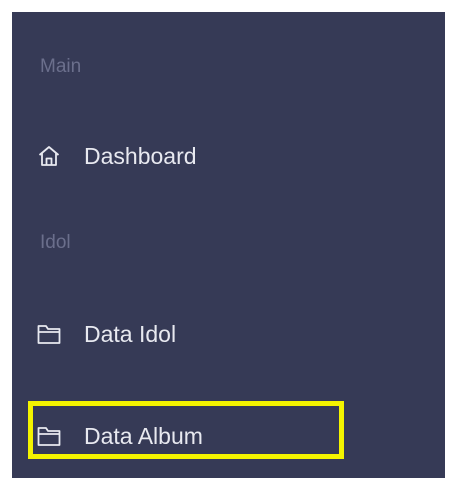  I want to click on sidebar-item-data-idol: Data Idol, so click(201, 334).